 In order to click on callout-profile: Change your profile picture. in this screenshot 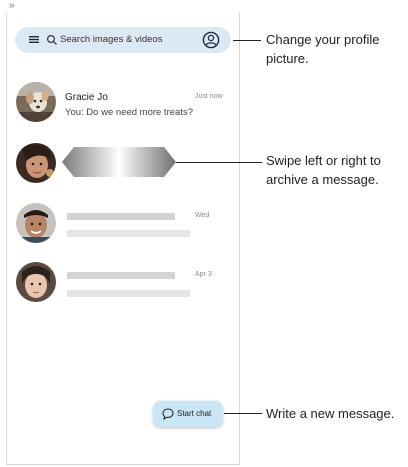, I will do `click(323, 49)`.